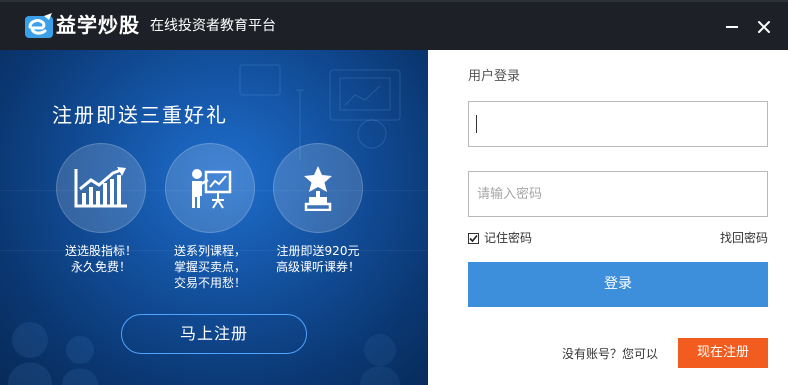  I want to click on text-caret, so click(476, 124).